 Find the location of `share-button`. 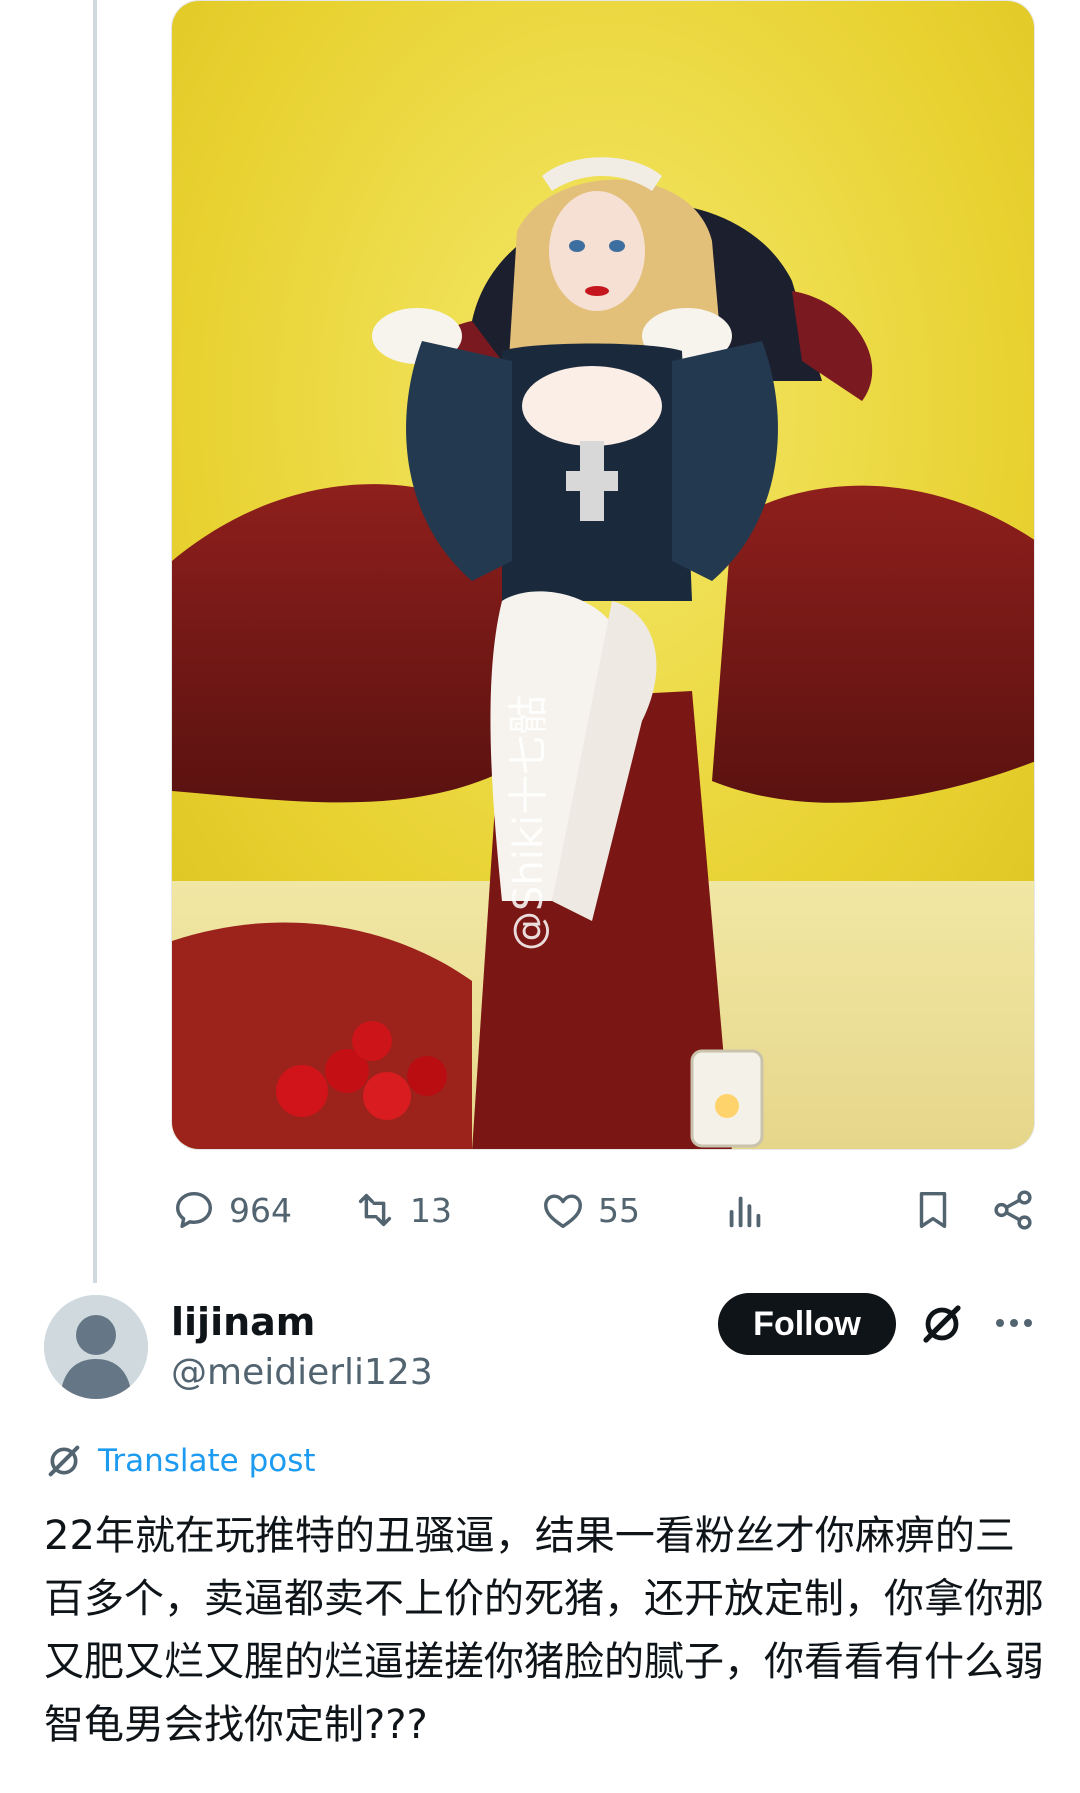

share-button is located at coordinates (1013, 1210).